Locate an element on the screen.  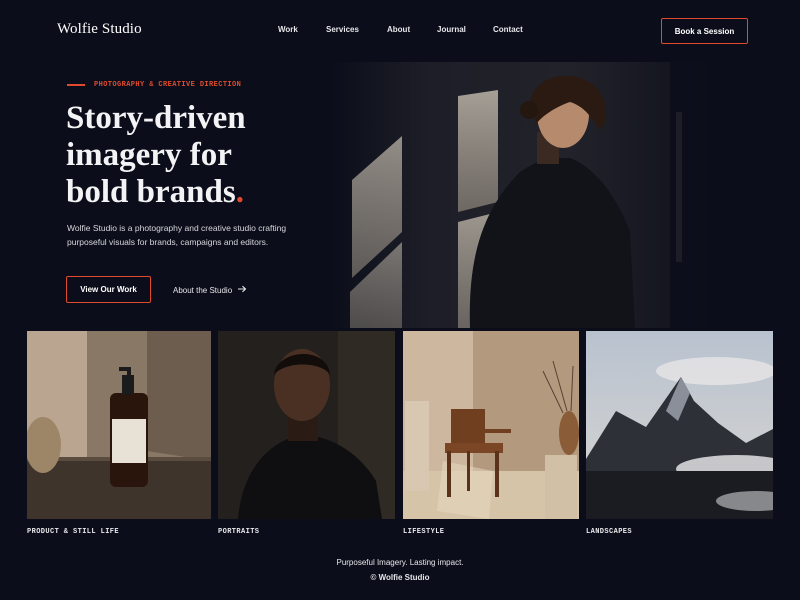
nav-link-work: Work is located at coordinates (288, 29).